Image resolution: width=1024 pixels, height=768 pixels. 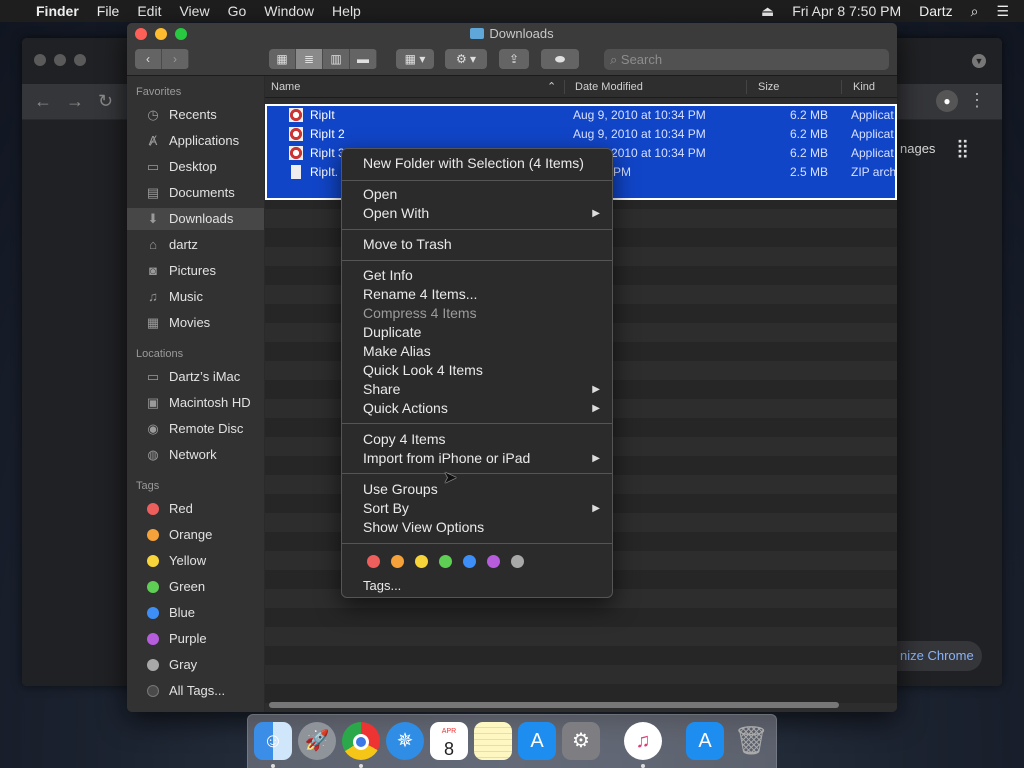 What do you see at coordinates (388, 275) in the screenshot?
I see `menu-item-get-info: Get Info` at bounding box center [388, 275].